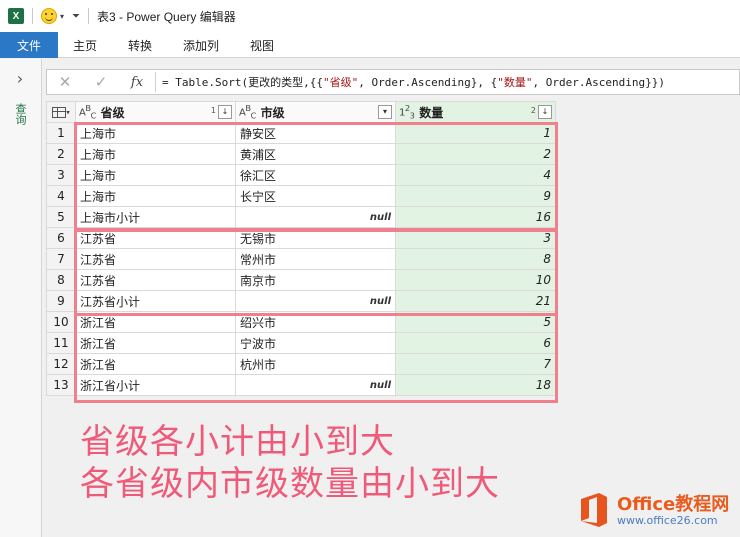 This screenshot has height=537, width=740. What do you see at coordinates (61, 364) in the screenshot?
I see `row-number: 12` at bounding box center [61, 364].